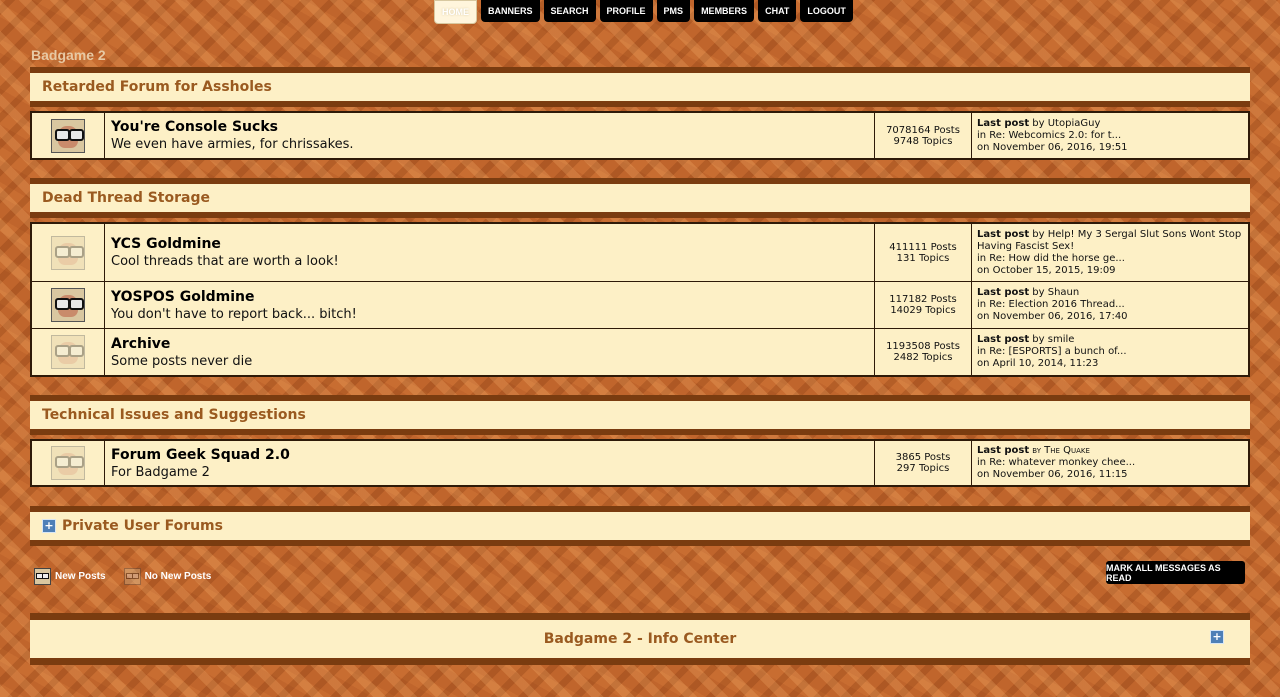 Image resolution: width=1280 pixels, height=697 pixels. What do you see at coordinates (160, 472) in the screenshot?
I see `board-description: For Badgame 2` at bounding box center [160, 472].